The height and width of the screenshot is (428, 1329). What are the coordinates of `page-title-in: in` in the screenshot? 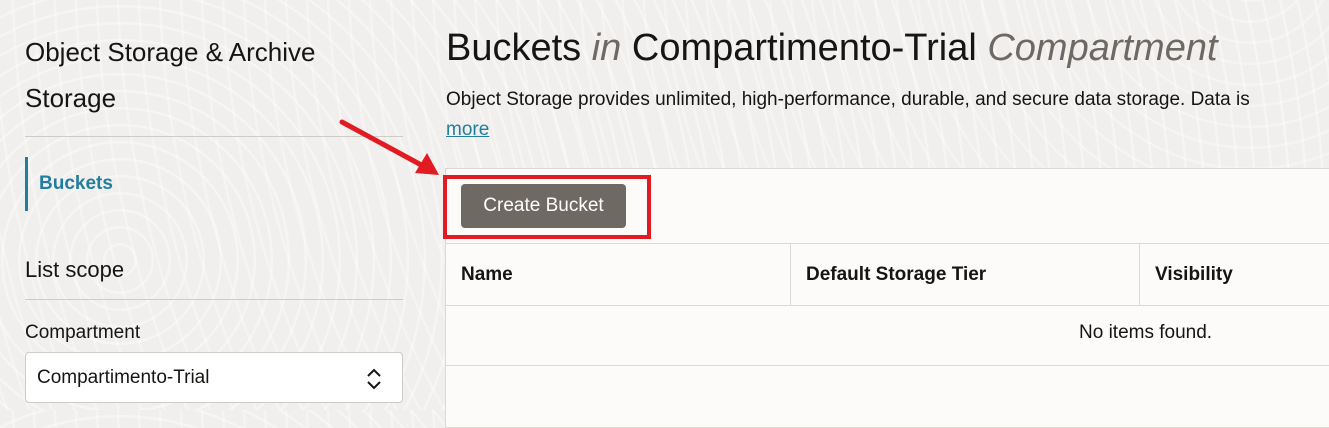 It's located at (606, 48).